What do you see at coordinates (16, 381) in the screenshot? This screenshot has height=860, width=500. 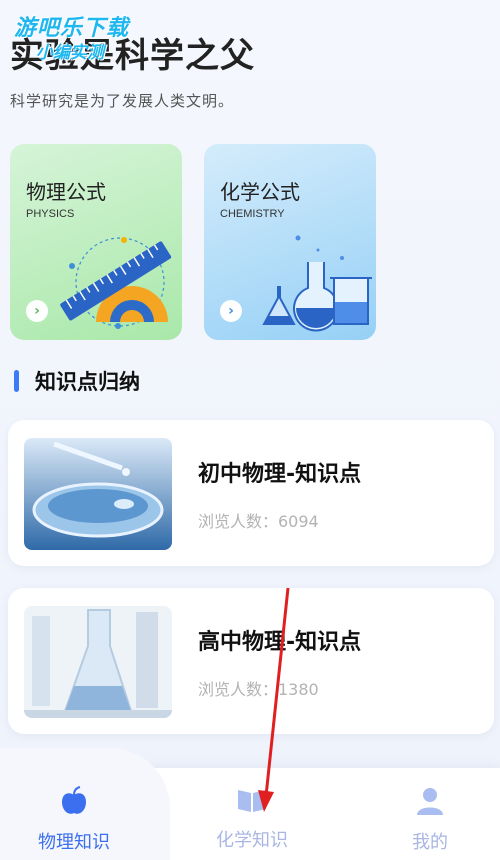 I see `section-accent-bar` at bounding box center [16, 381].